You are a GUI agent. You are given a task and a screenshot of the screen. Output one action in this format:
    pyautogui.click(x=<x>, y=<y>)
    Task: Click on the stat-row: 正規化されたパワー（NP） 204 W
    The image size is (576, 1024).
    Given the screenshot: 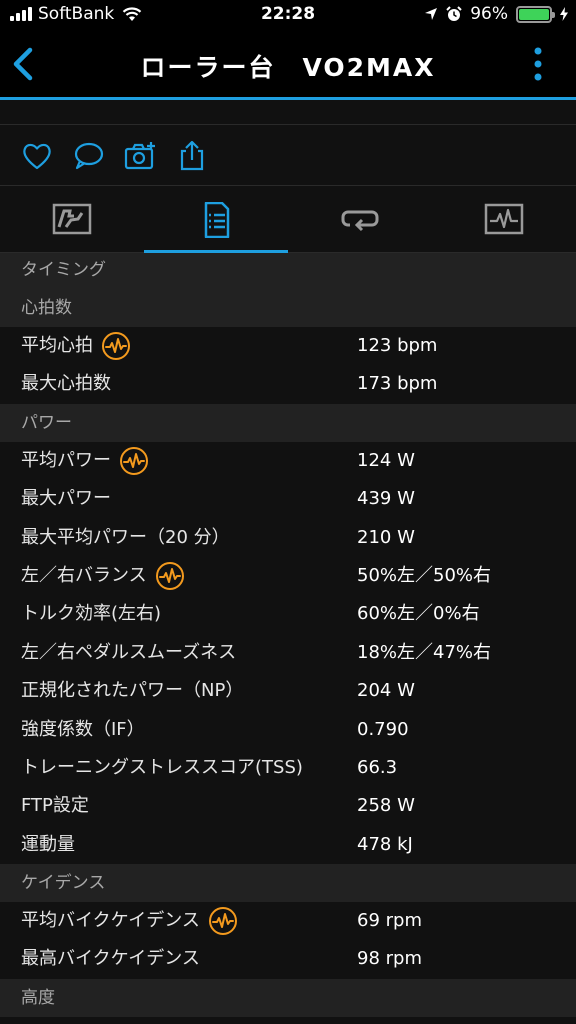 What is the action you would take?
    pyautogui.click(x=288, y=691)
    